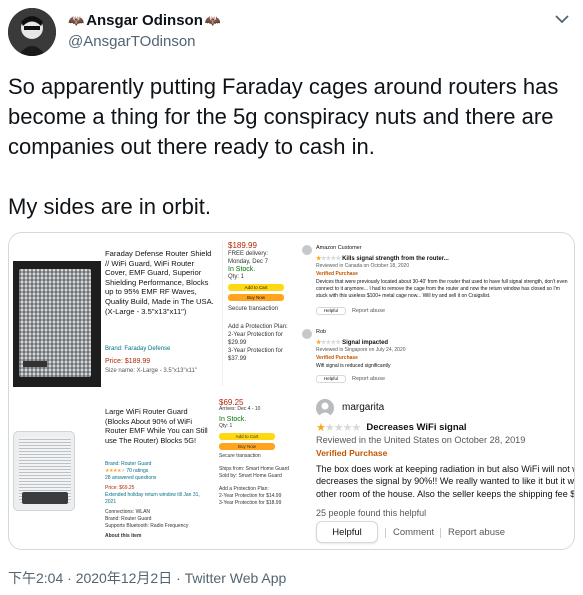  What do you see at coordinates (255, 355) in the screenshot?
I see `protection-plan-2: 3-Year Protection for $37.99` at bounding box center [255, 355].